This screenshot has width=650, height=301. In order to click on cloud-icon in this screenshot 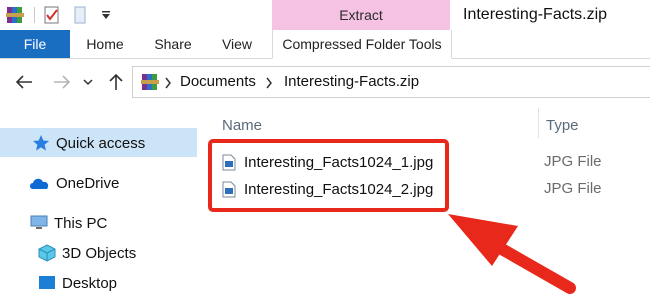, I will do `click(39, 183)`.